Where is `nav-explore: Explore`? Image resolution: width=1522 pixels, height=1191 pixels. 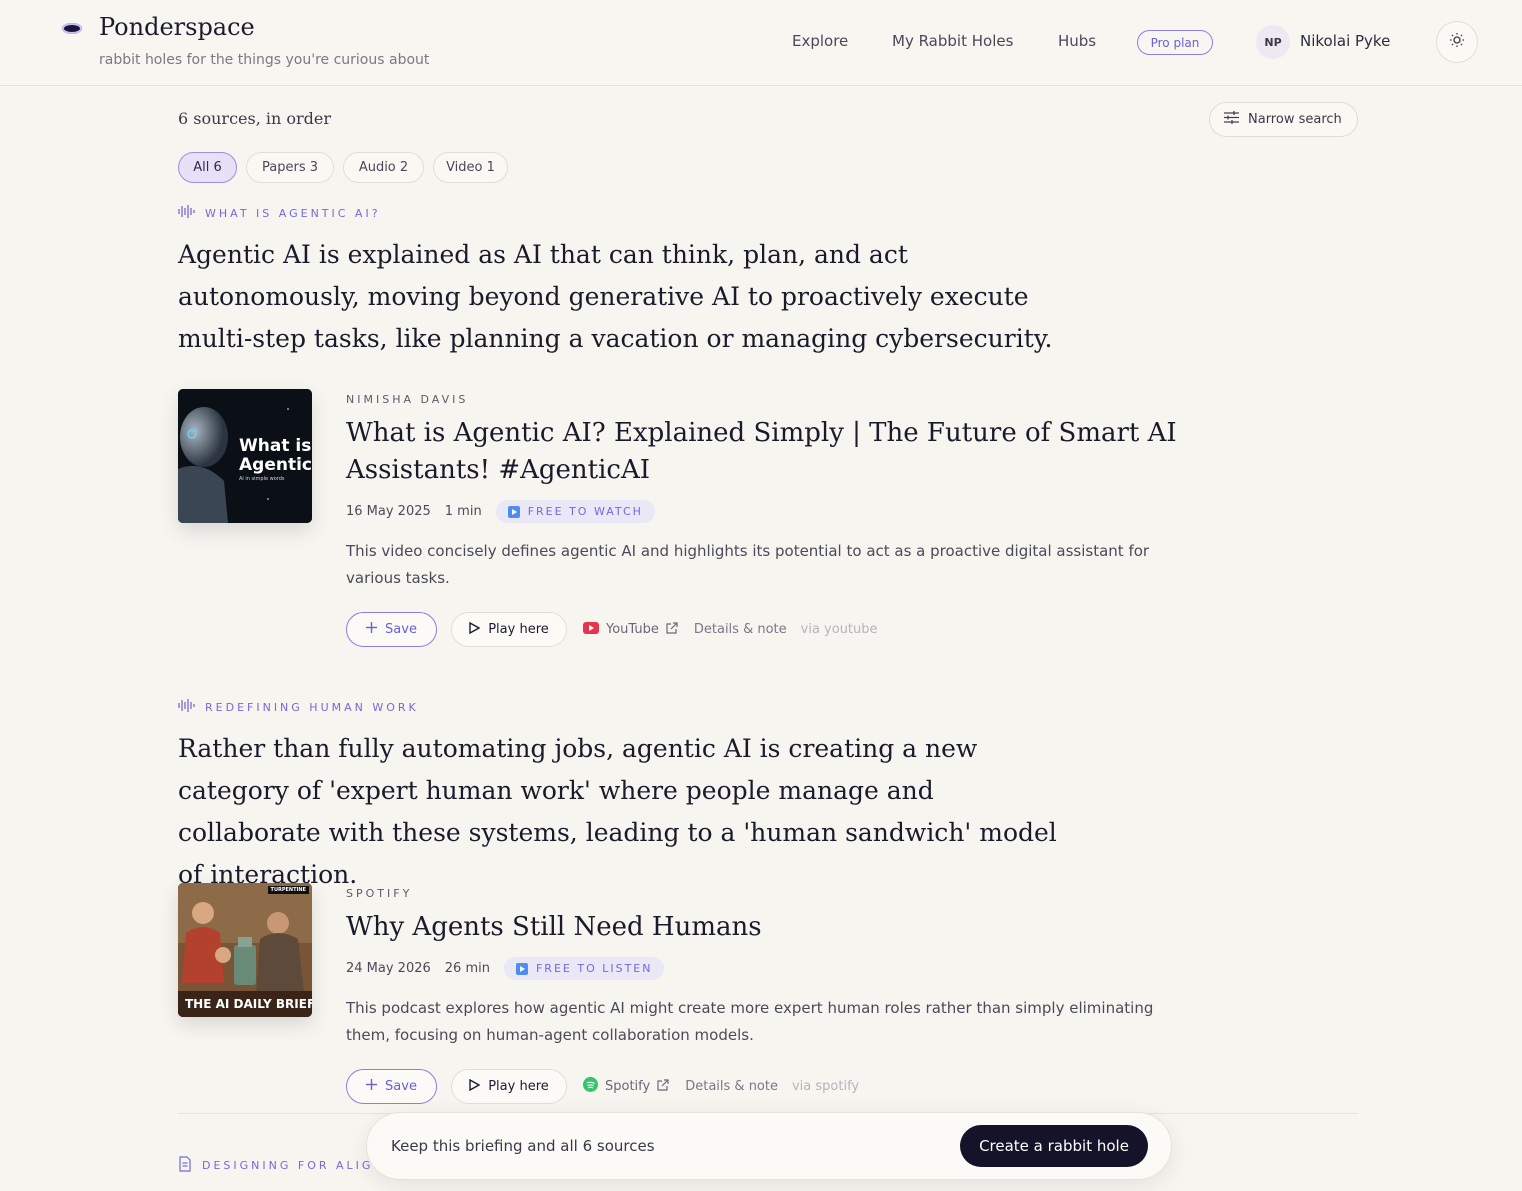
nav-explore: Explore is located at coordinates (820, 41).